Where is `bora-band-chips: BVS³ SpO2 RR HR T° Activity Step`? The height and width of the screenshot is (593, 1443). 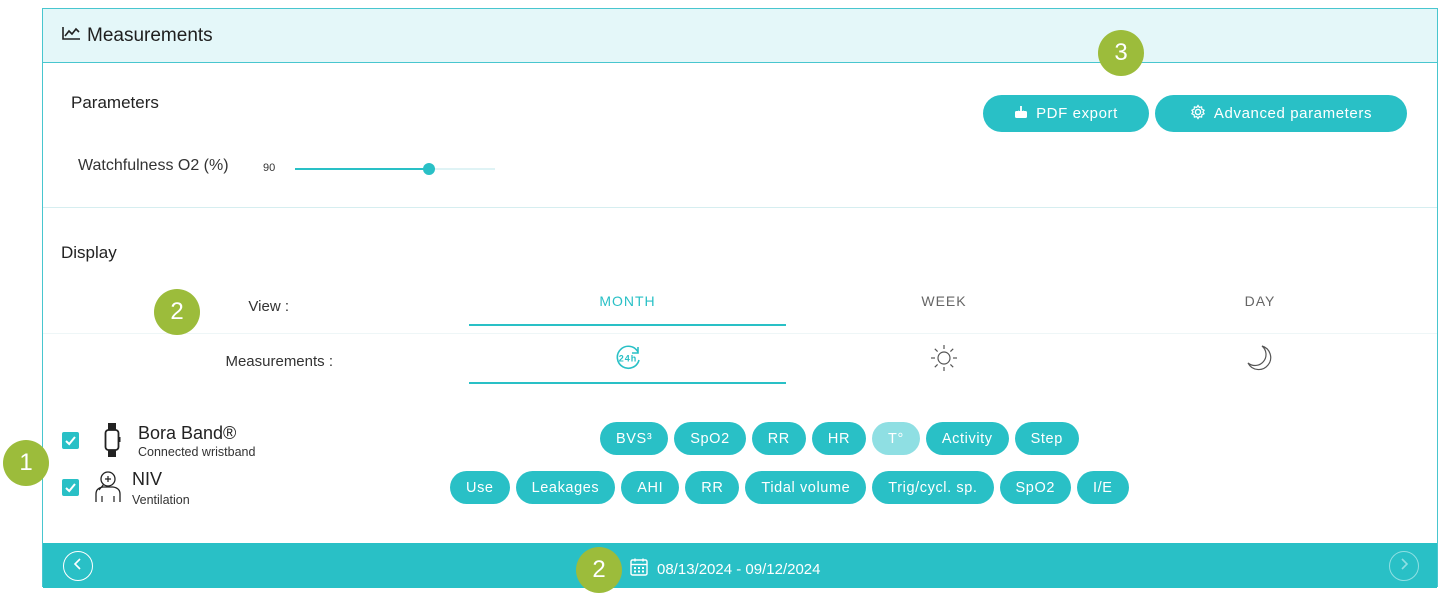 bora-band-chips: BVS³ SpO2 RR HR T° Activity Step is located at coordinates (839, 438).